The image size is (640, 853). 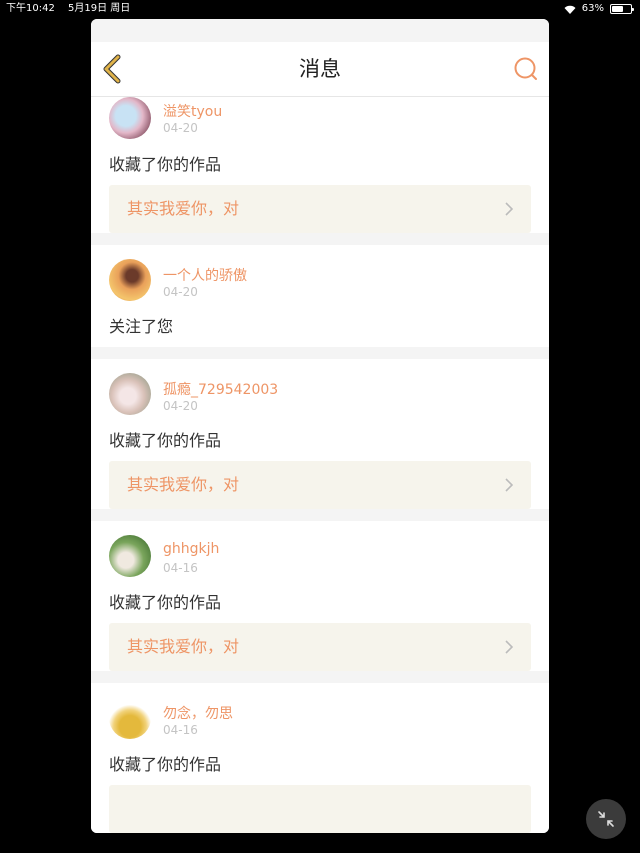 What do you see at coordinates (205, 275) in the screenshot?
I see `user-name: 一个人的骄傲` at bounding box center [205, 275].